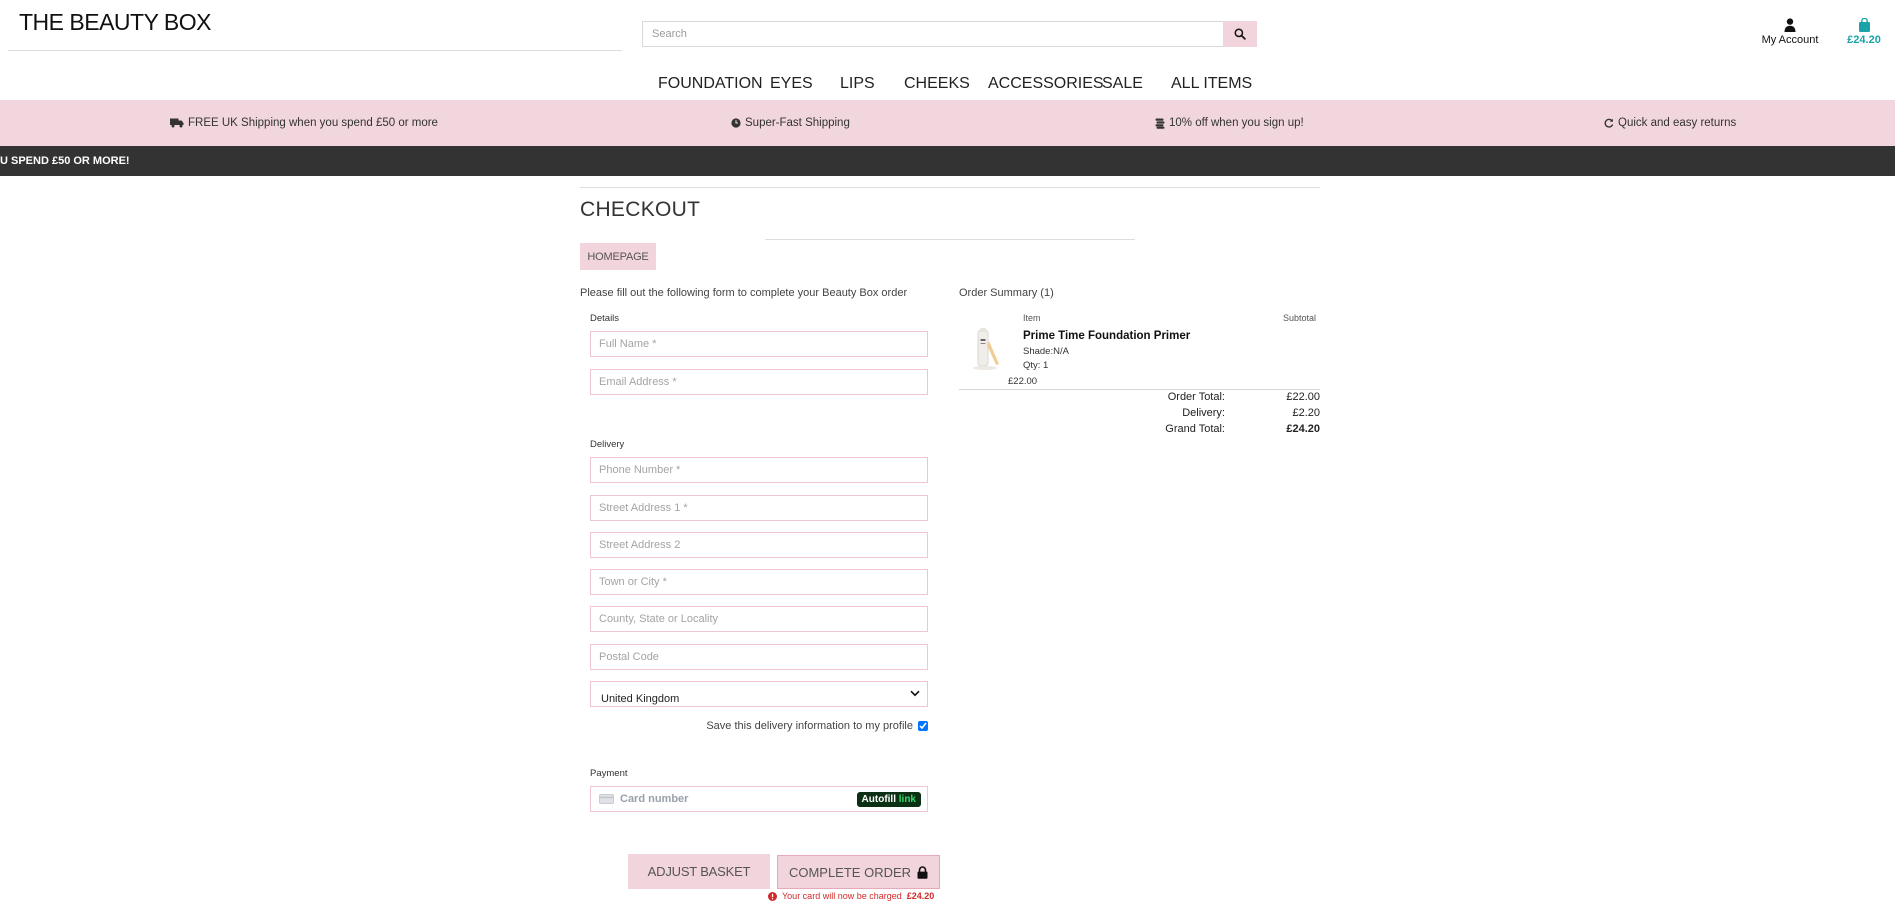  What do you see at coordinates (1006, 293) in the screenshot?
I see `order-summary-title: Order Summary (1)` at bounding box center [1006, 293].